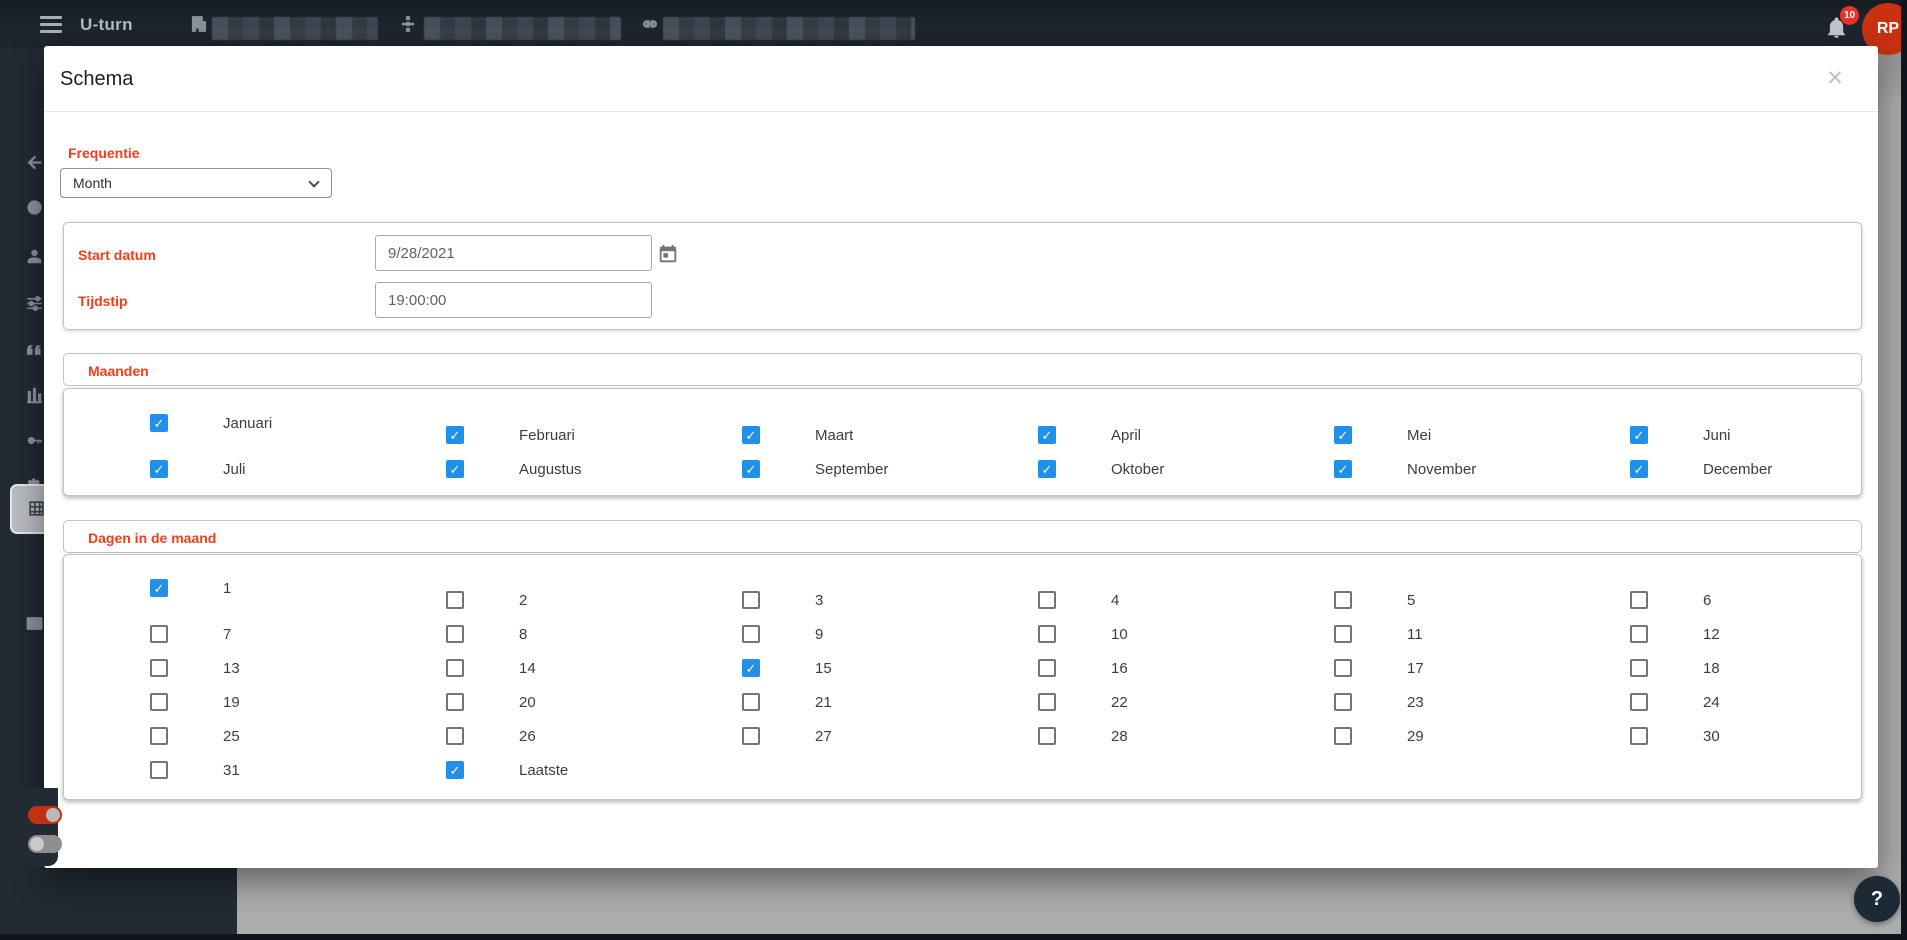 The height and width of the screenshot is (940, 1907). Describe the element at coordinates (45, 844) in the screenshot. I see `toggle-switch-off` at that location.